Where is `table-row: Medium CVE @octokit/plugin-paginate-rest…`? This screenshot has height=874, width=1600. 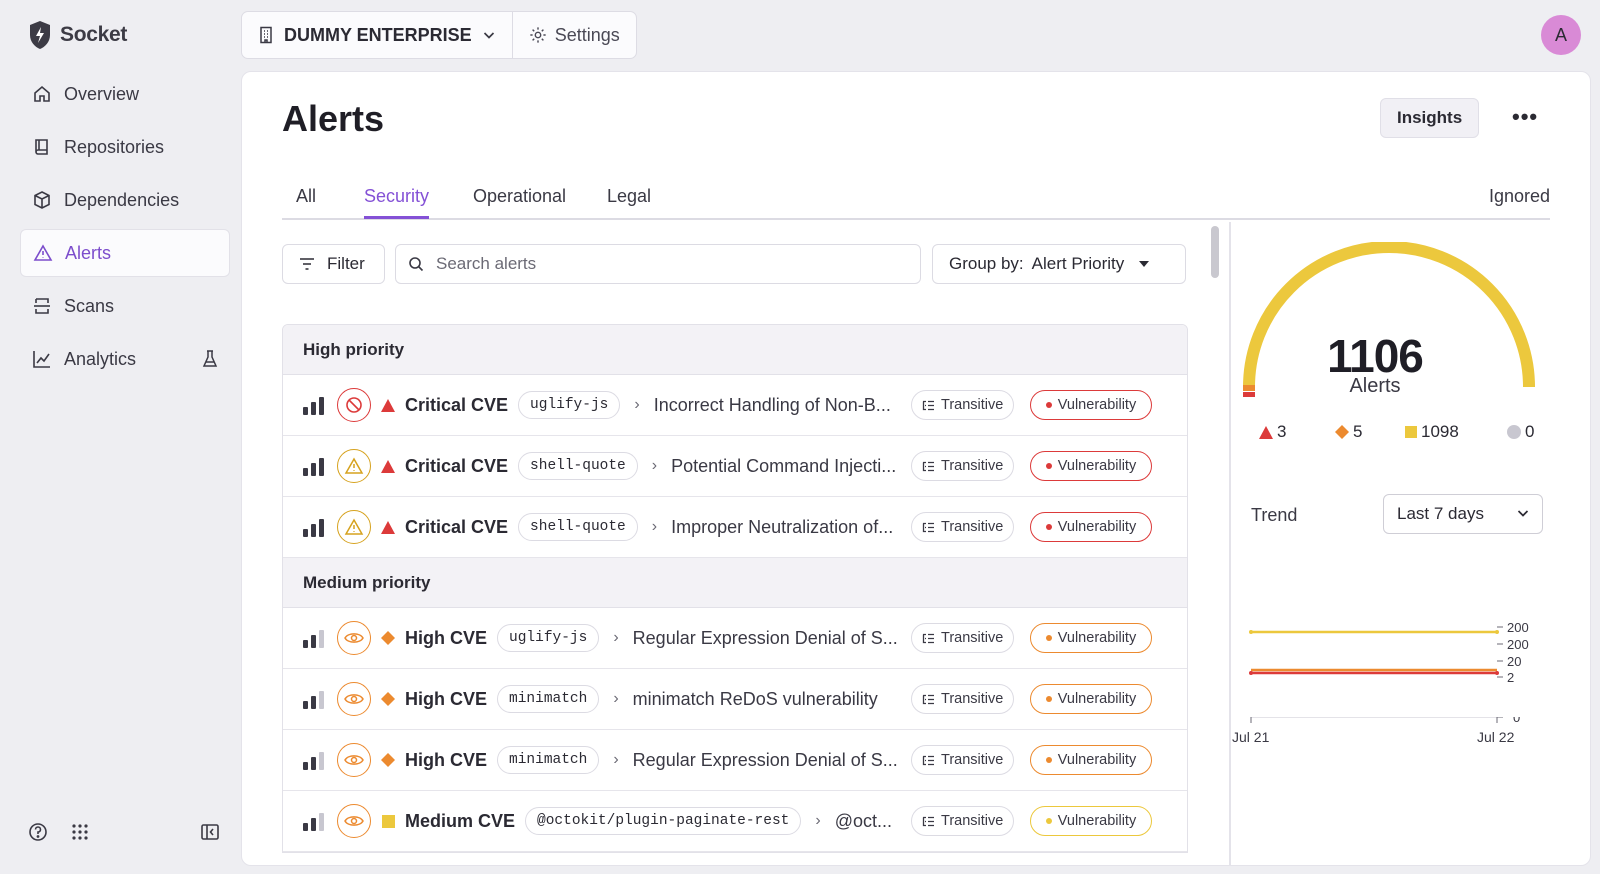
table-row: Medium CVE @octokit/plugin-paginate-rest… is located at coordinates (735, 821).